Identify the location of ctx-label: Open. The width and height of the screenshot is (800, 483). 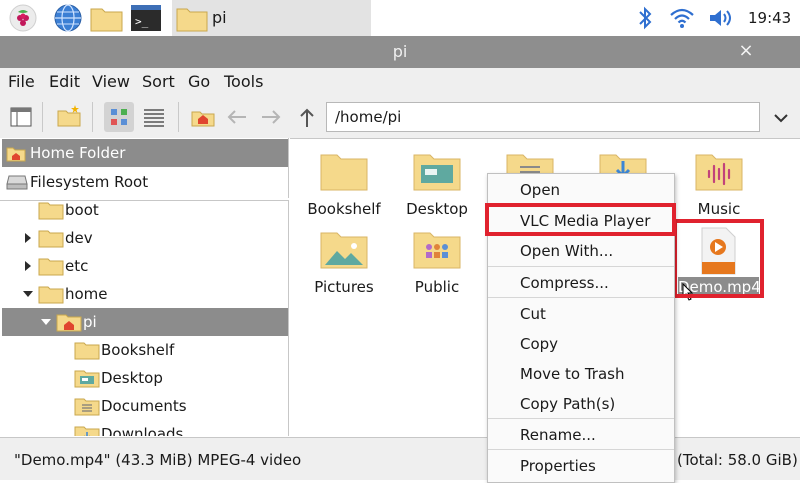
(540, 190).